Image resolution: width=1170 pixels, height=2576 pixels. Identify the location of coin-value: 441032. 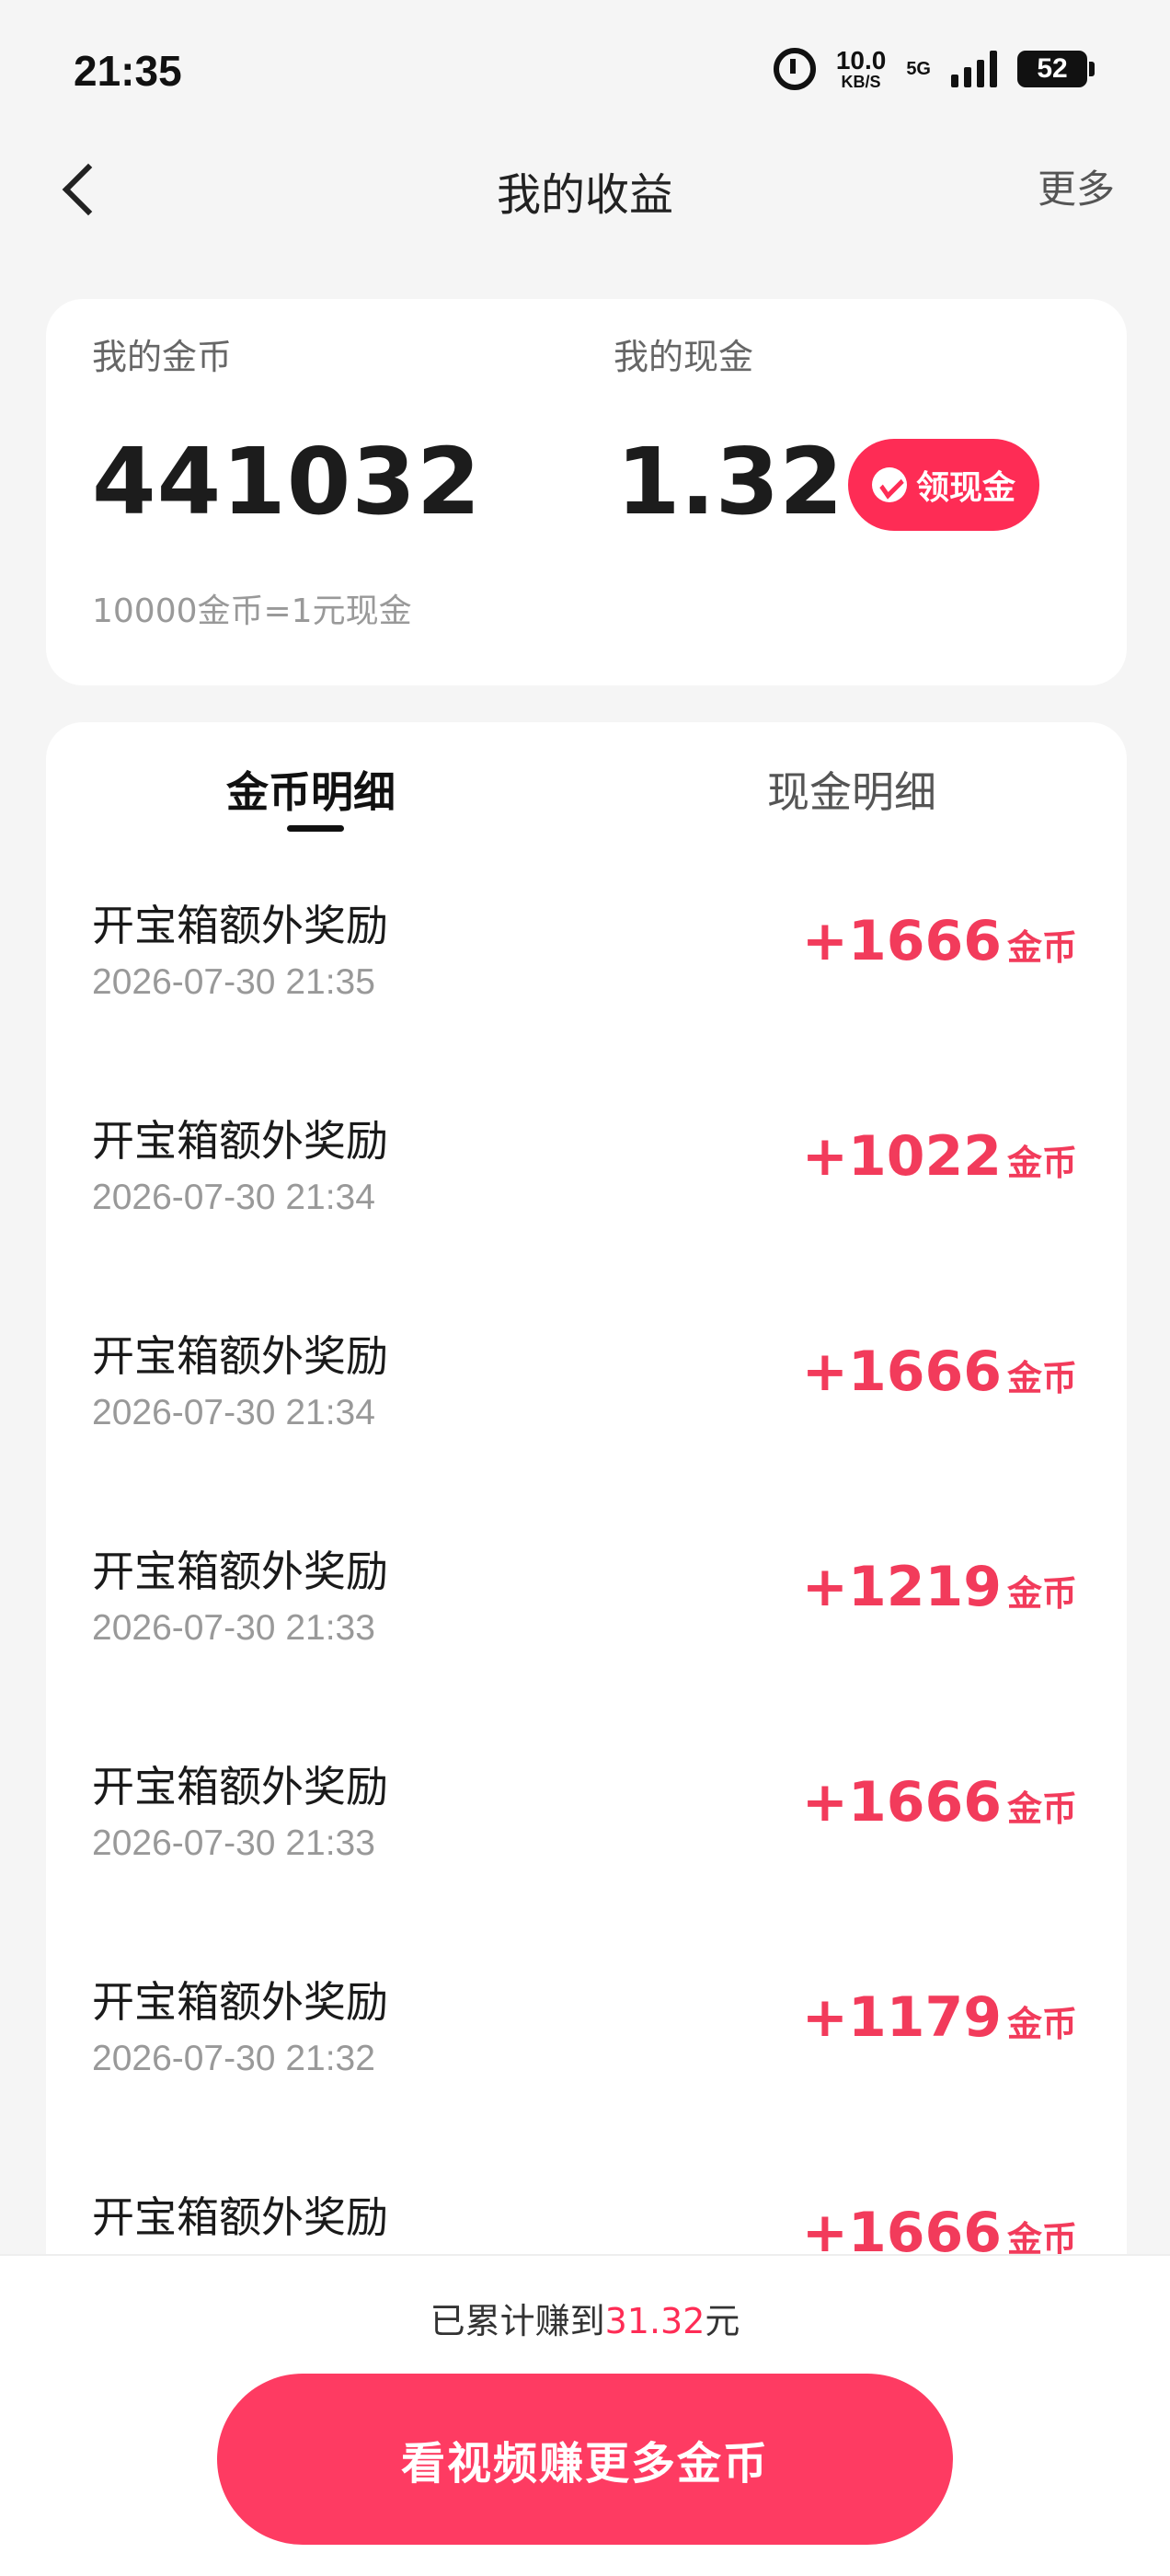
(287, 481).